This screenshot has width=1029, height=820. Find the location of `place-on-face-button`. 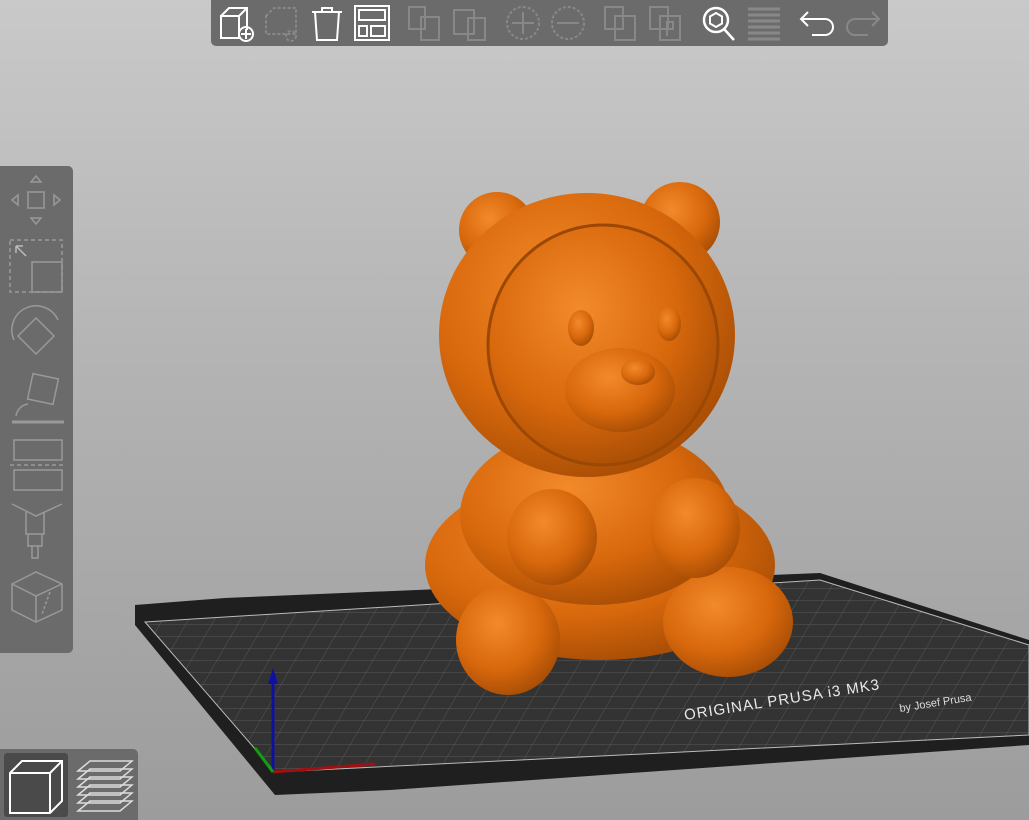

place-on-face-button is located at coordinates (36, 398).